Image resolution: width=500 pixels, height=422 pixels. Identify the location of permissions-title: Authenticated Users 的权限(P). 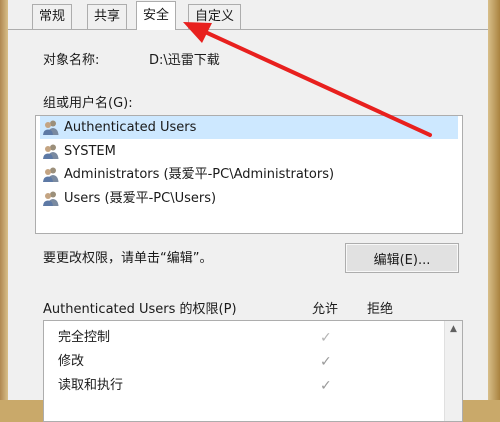
(140, 309).